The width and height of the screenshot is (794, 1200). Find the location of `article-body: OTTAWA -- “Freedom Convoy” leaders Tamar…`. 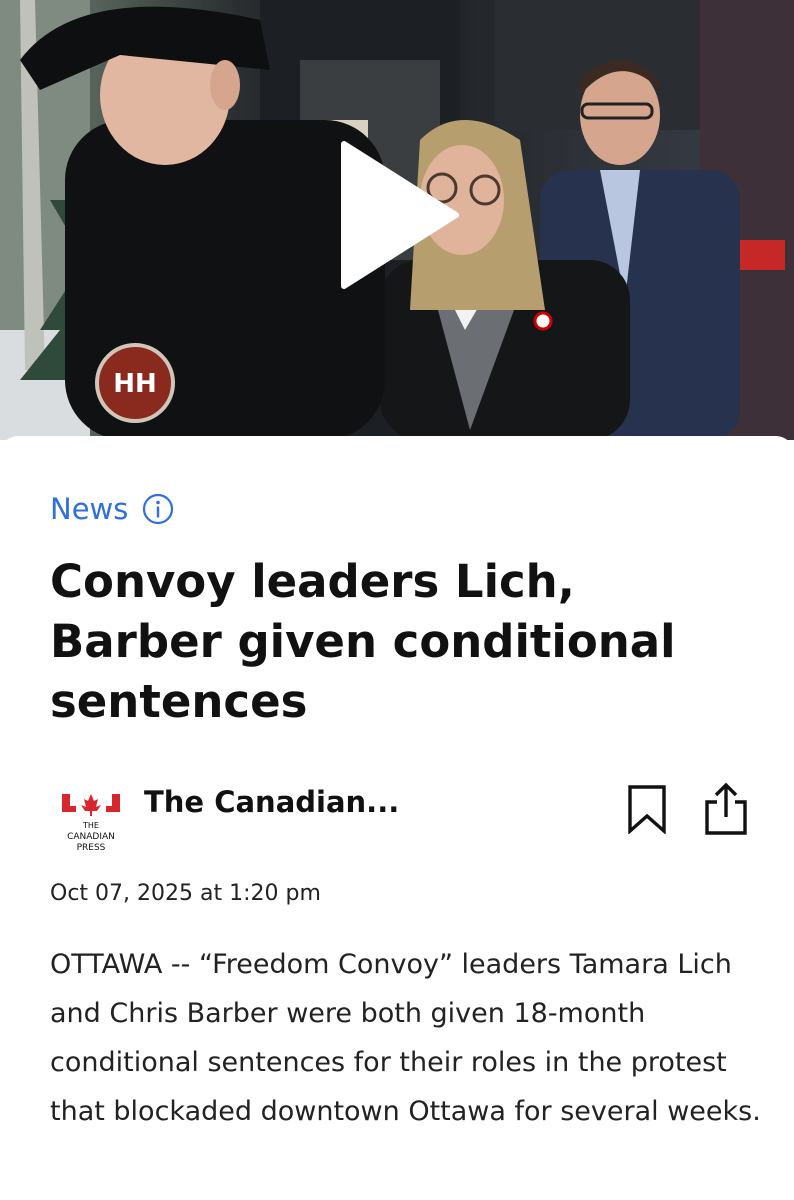

article-body: OTTAWA -- “Freedom Convoy” leaders Tamar… is located at coordinates (405, 1038).